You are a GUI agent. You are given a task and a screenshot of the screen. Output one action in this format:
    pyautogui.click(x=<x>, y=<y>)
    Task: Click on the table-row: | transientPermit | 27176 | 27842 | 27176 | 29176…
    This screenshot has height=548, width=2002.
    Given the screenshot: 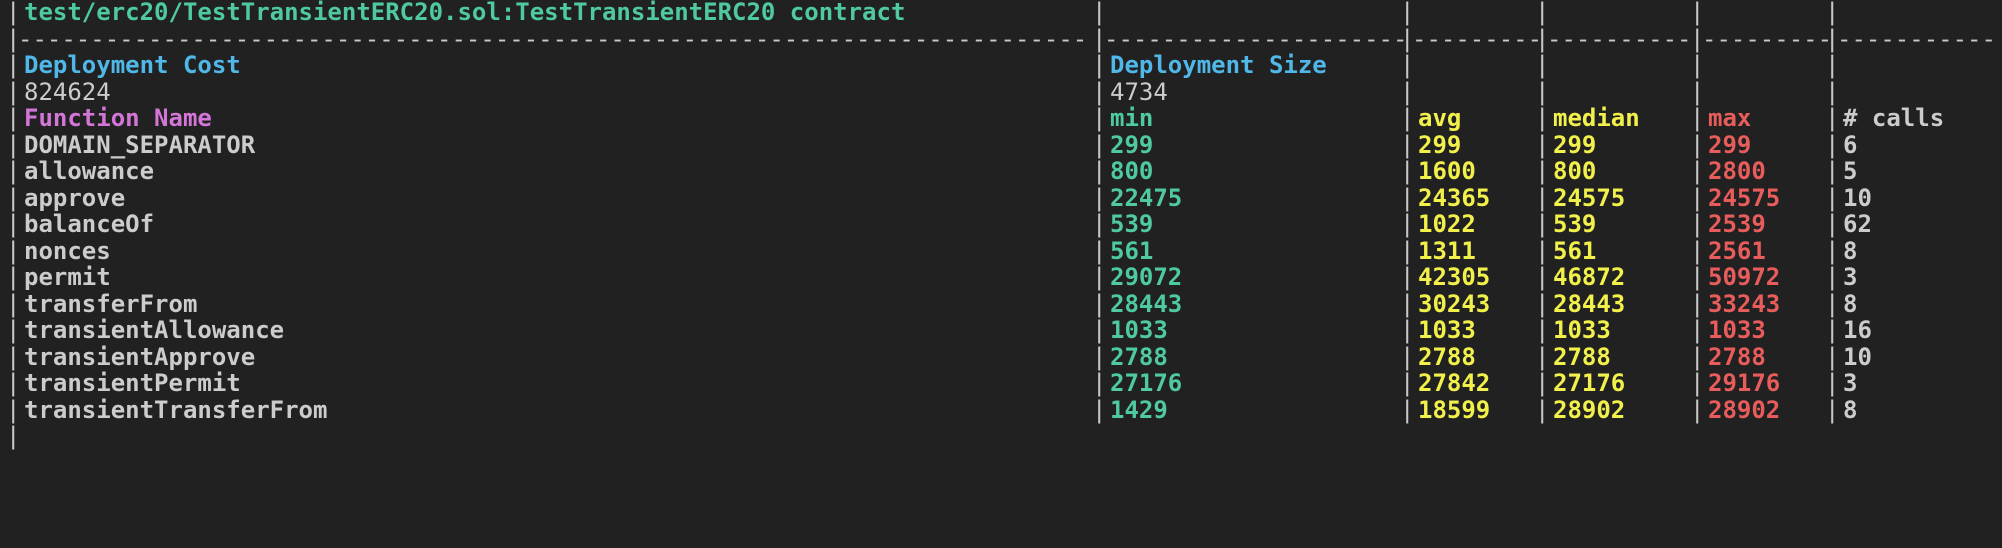 What is the action you would take?
    pyautogui.click(x=1001, y=383)
    